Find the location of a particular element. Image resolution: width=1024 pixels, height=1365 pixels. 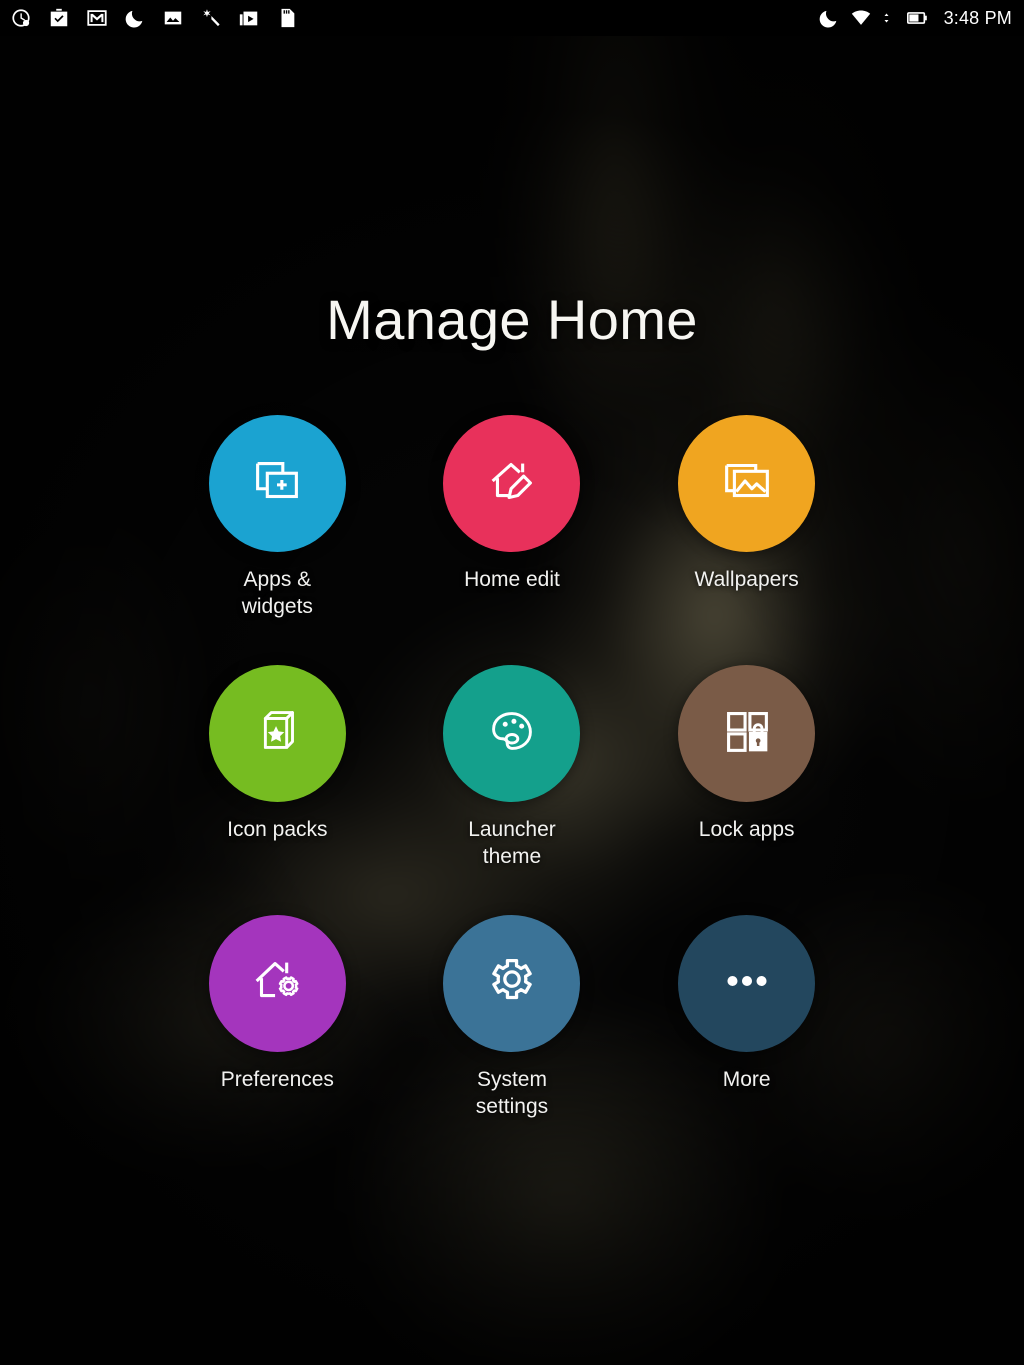

task-check-icon is located at coordinates (59, 18).